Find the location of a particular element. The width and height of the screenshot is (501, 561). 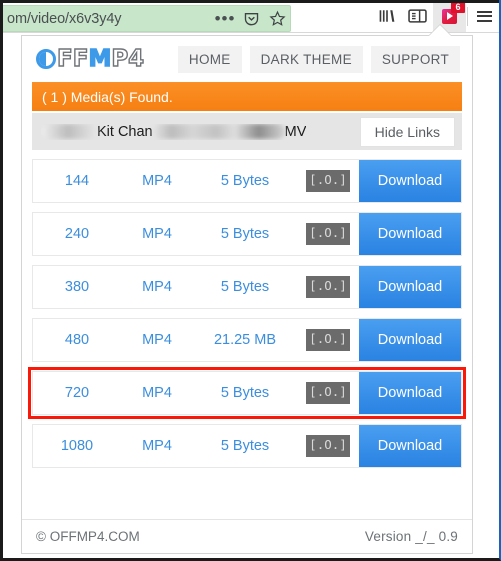

offmp4-logo: FF M P4 is located at coordinates (90, 58).